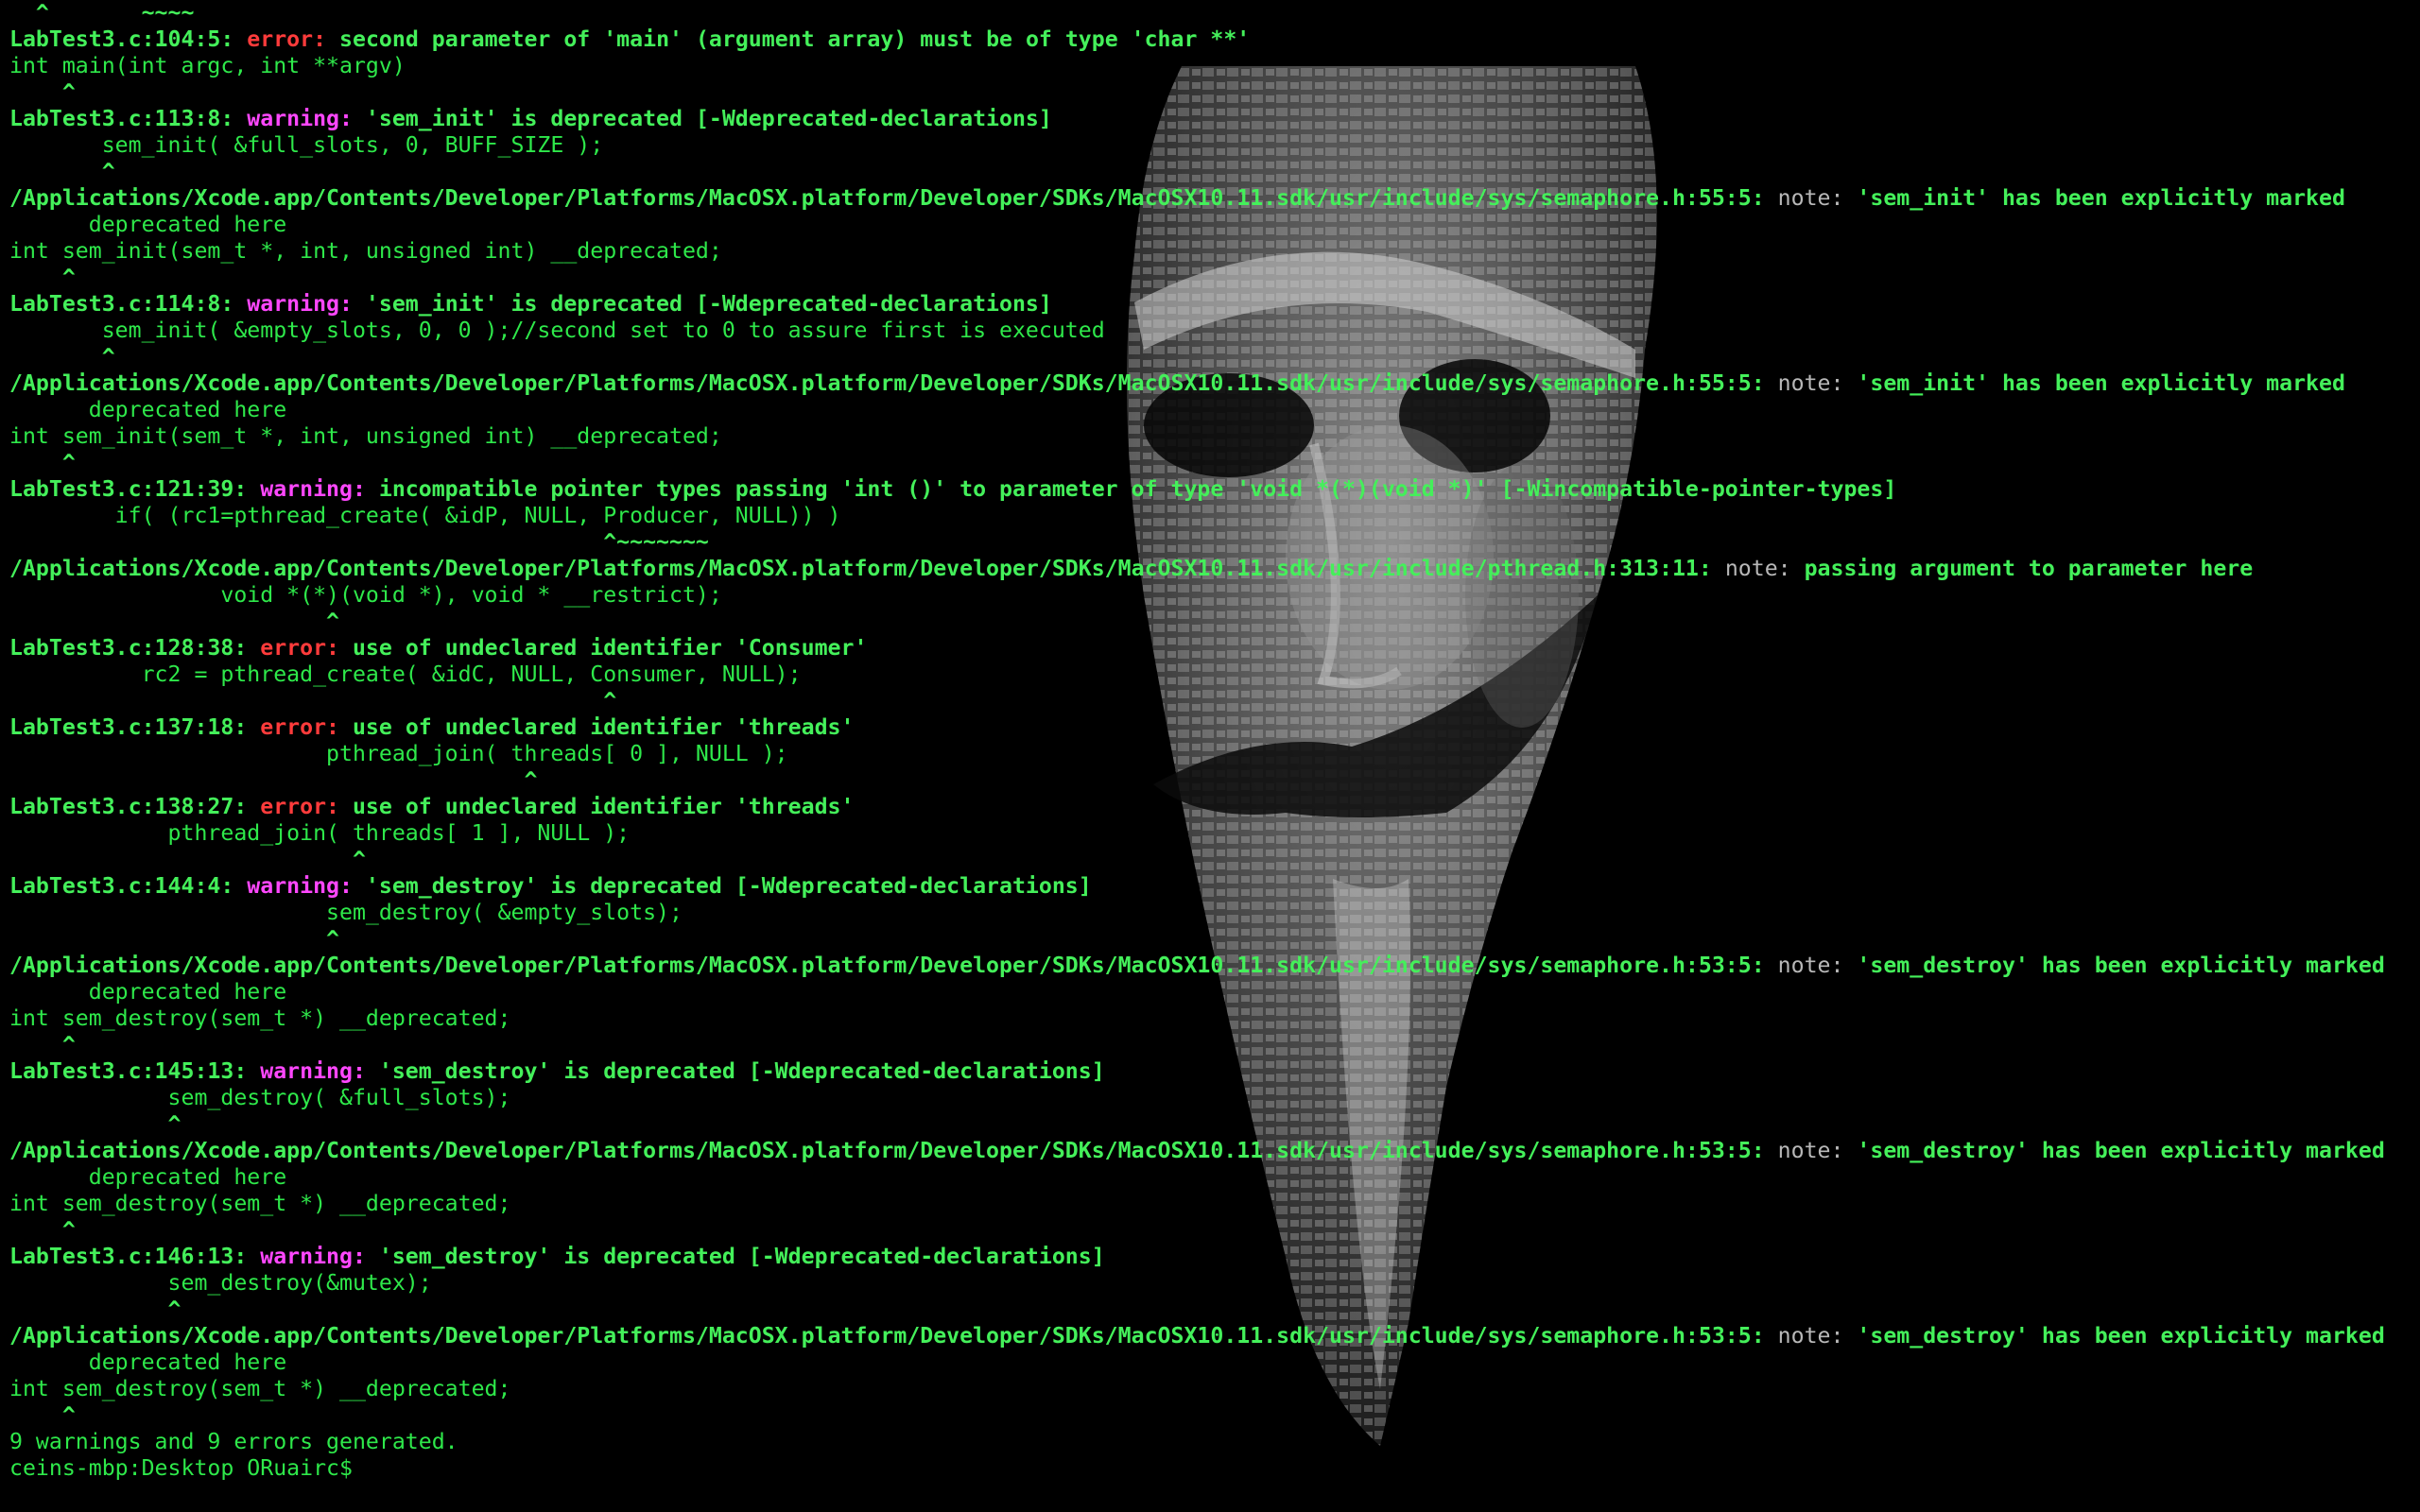  I want to click on source-line-text: int sem_destroy(sem_t *) __deprecated;, so click(260, 1203).